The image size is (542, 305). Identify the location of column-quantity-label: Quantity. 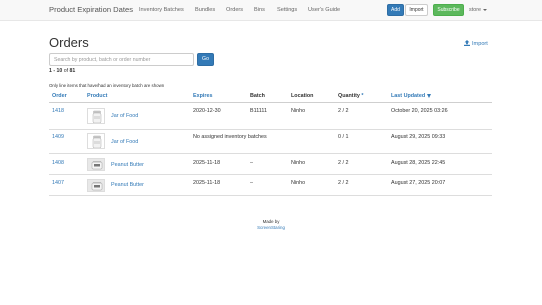
(349, 96).